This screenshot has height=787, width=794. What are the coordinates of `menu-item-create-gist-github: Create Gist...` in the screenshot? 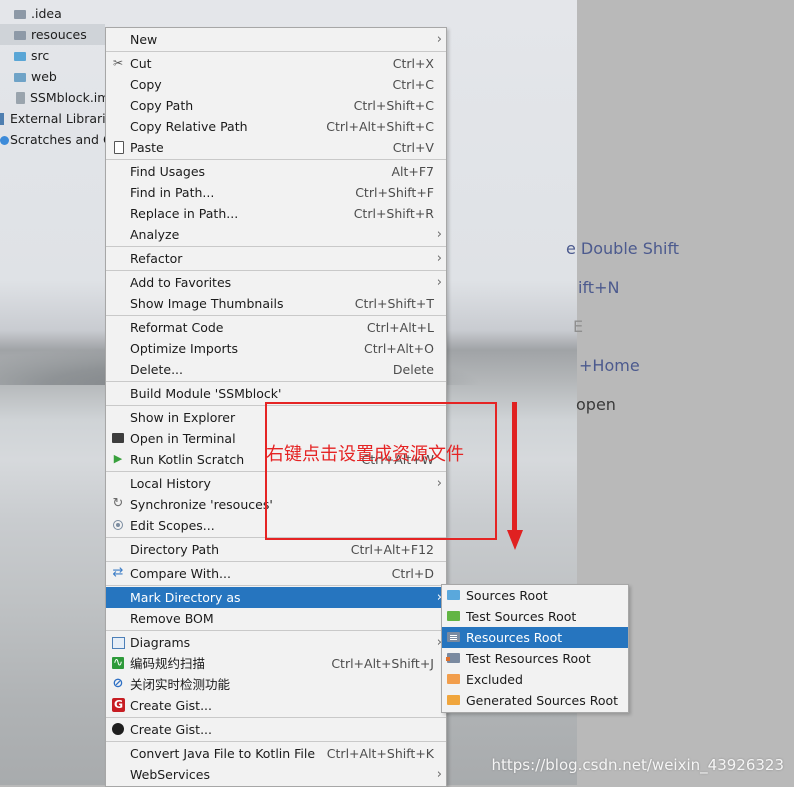 It's located at (276, 729).